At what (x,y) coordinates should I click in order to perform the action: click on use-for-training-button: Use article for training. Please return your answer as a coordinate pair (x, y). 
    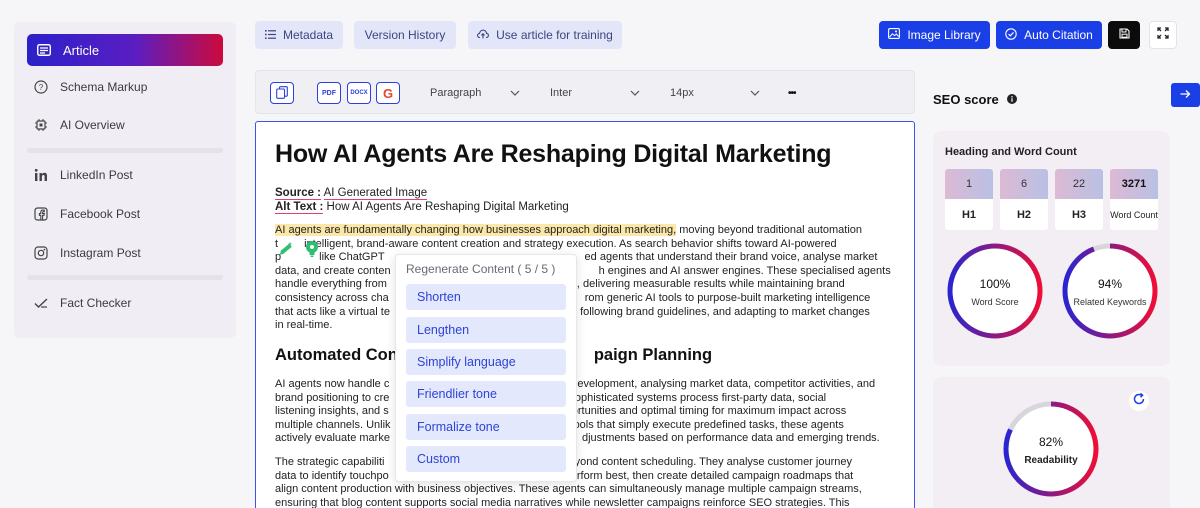
    Looking at the image, I should click on (545, 35).